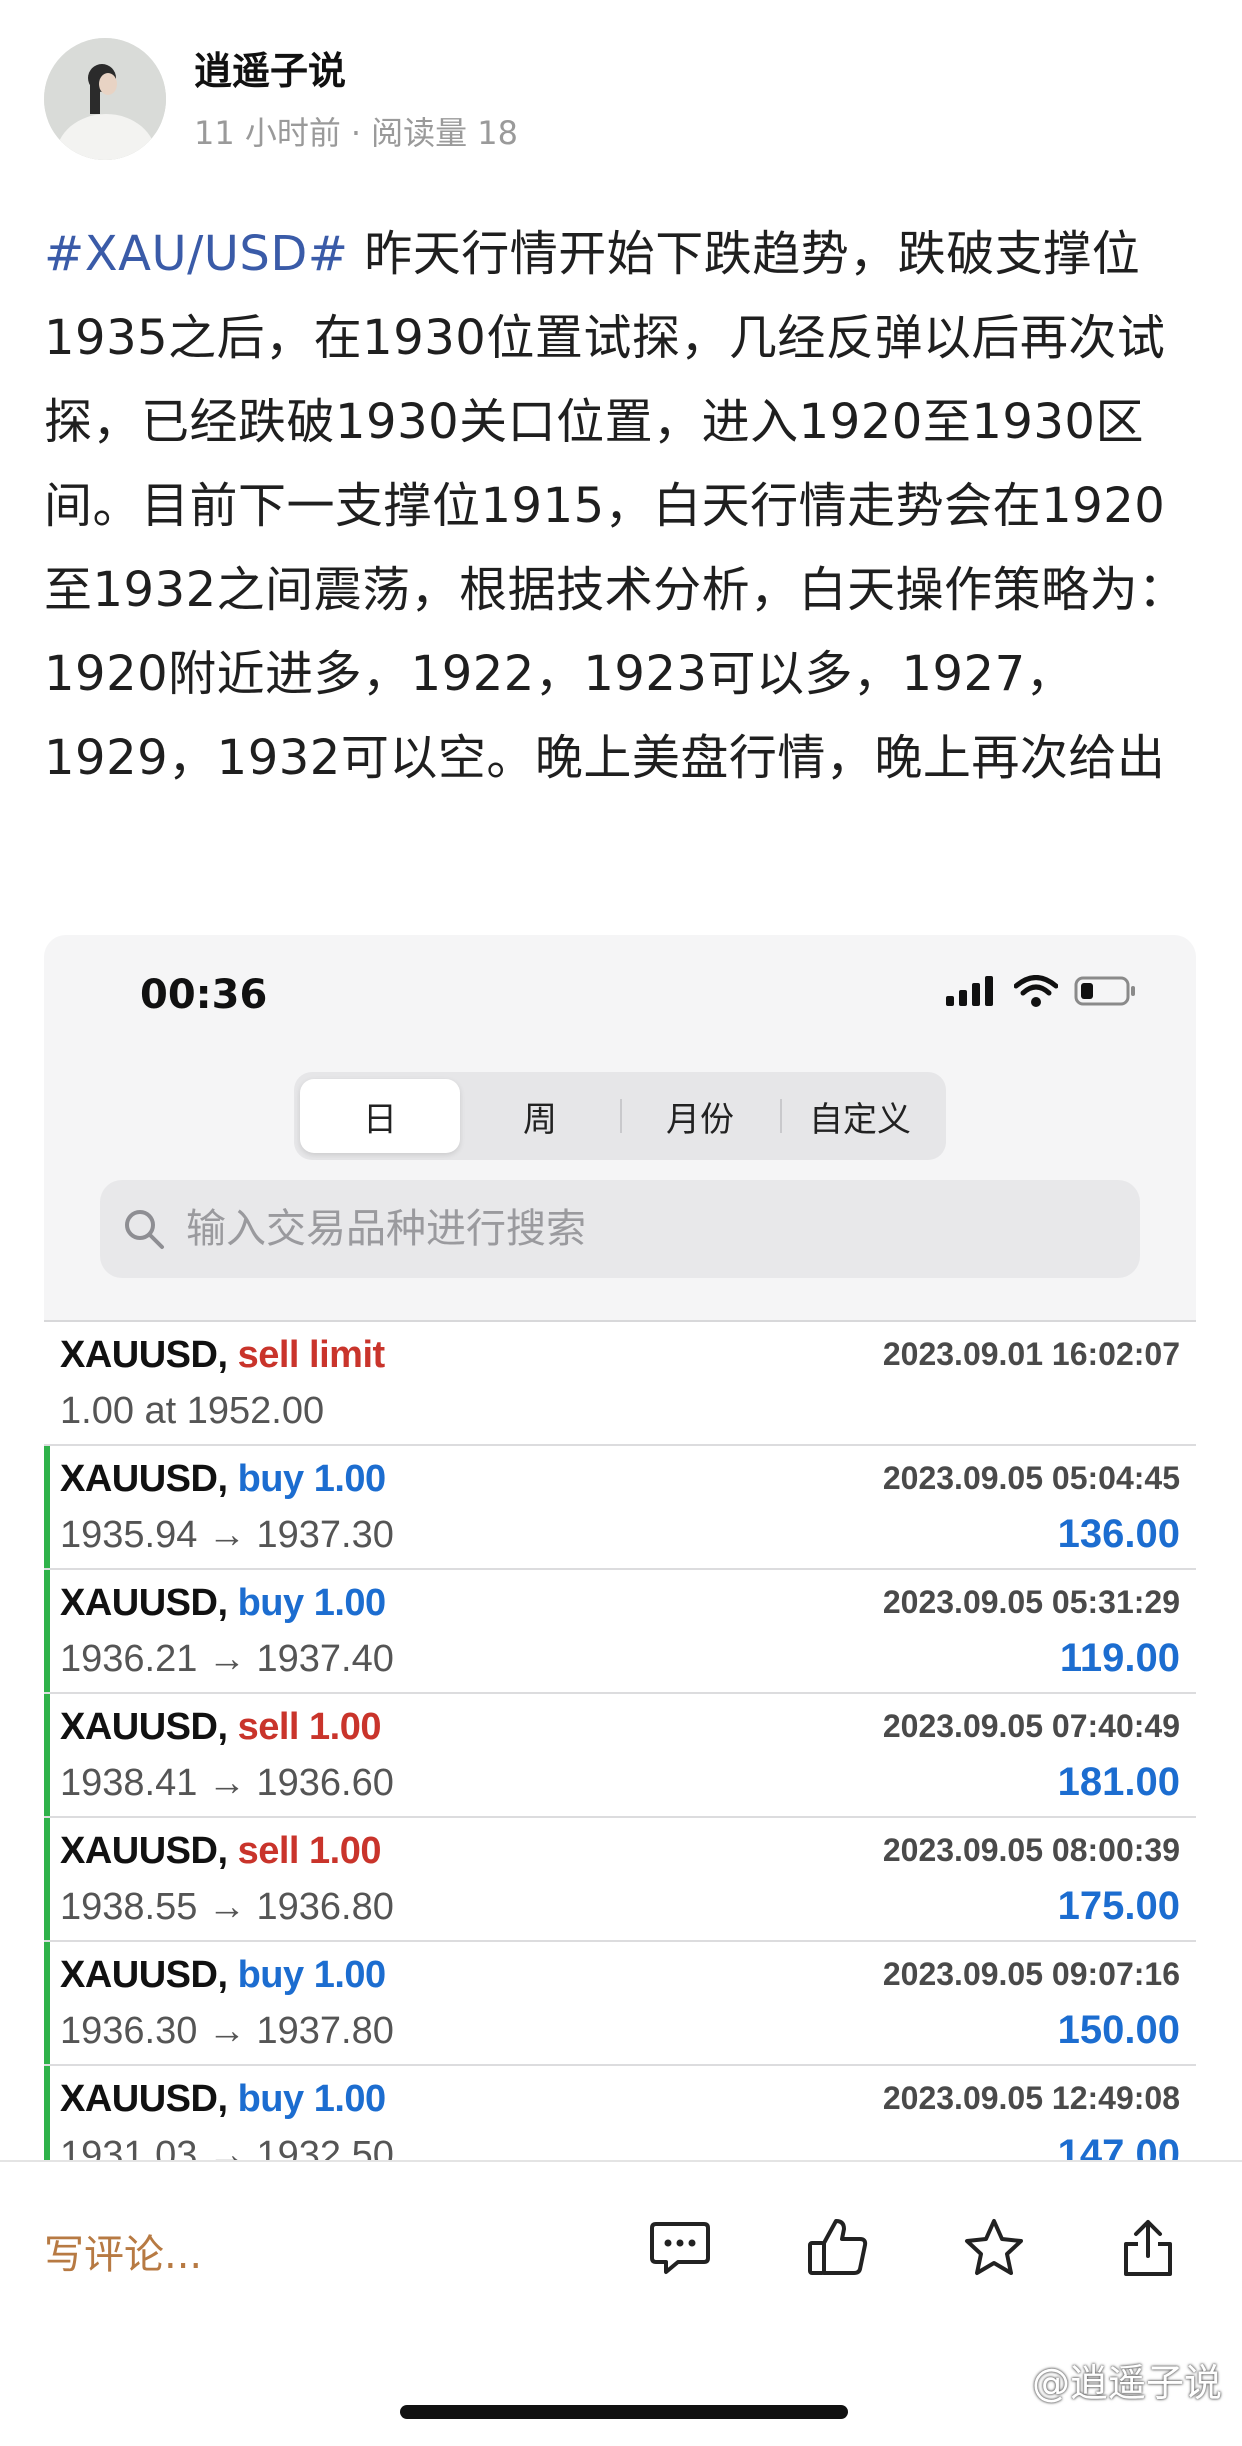 This screenshot has width=1242, height=2446. Describe the element at coordinates (227, 2031) in the screenshot. I see `order-detail: 1936.30 → 1937.80` at that location.